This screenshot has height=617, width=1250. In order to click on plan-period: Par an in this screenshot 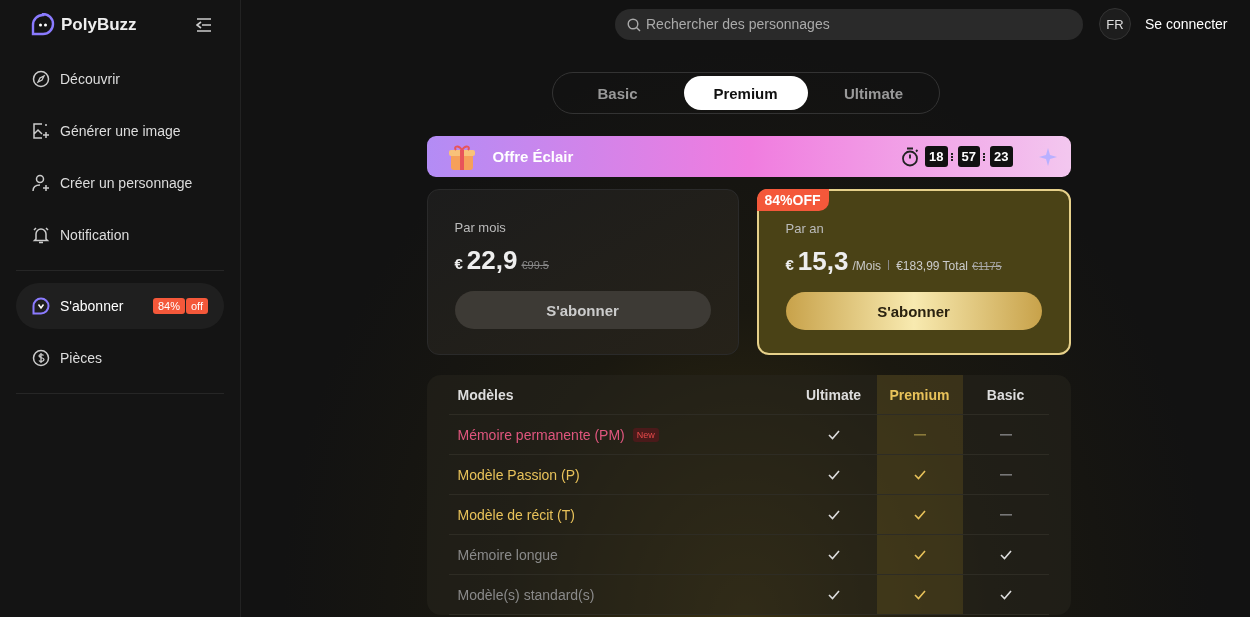, I will do `click(805, 228)`.